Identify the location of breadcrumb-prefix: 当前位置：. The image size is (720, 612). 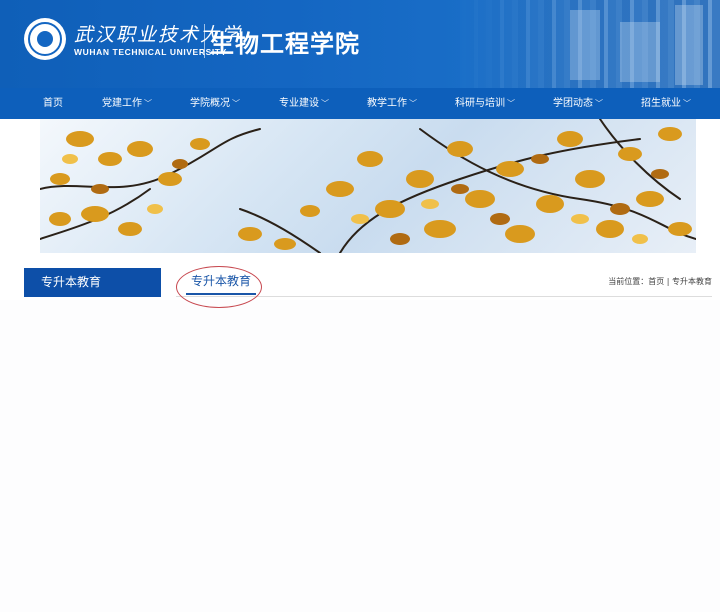
(628, 281).